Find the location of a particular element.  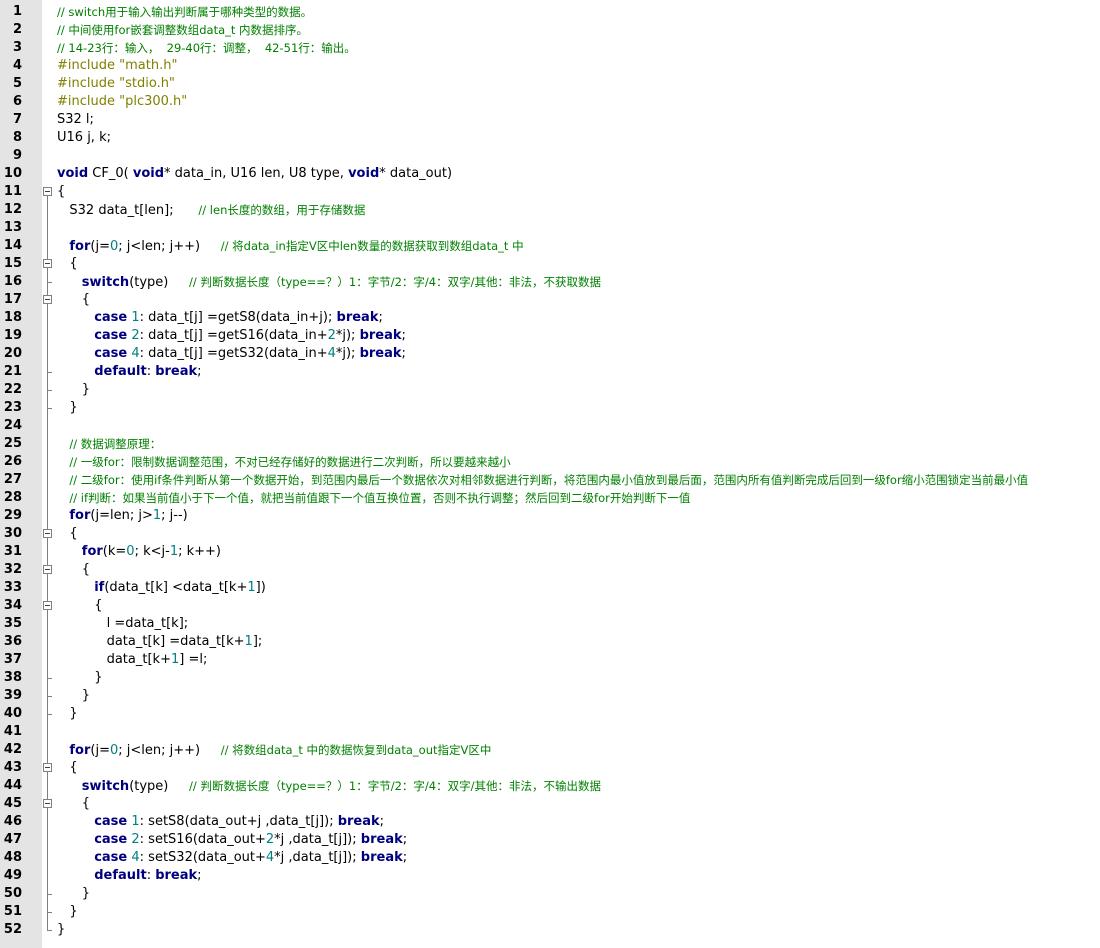

code-text: l =data_t[k]; is located at coordinates (123, 624).